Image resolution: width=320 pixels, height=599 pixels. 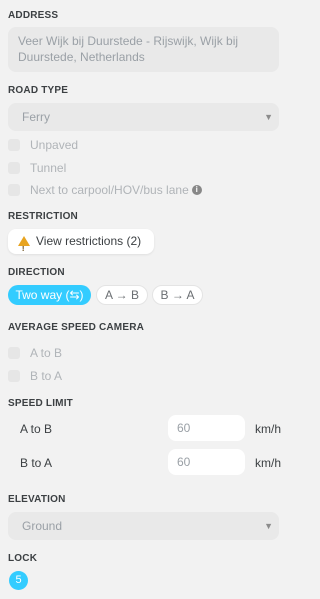 I want to click on address-line-2: Duurstede, Netherlands, so click(x=81, y=57).